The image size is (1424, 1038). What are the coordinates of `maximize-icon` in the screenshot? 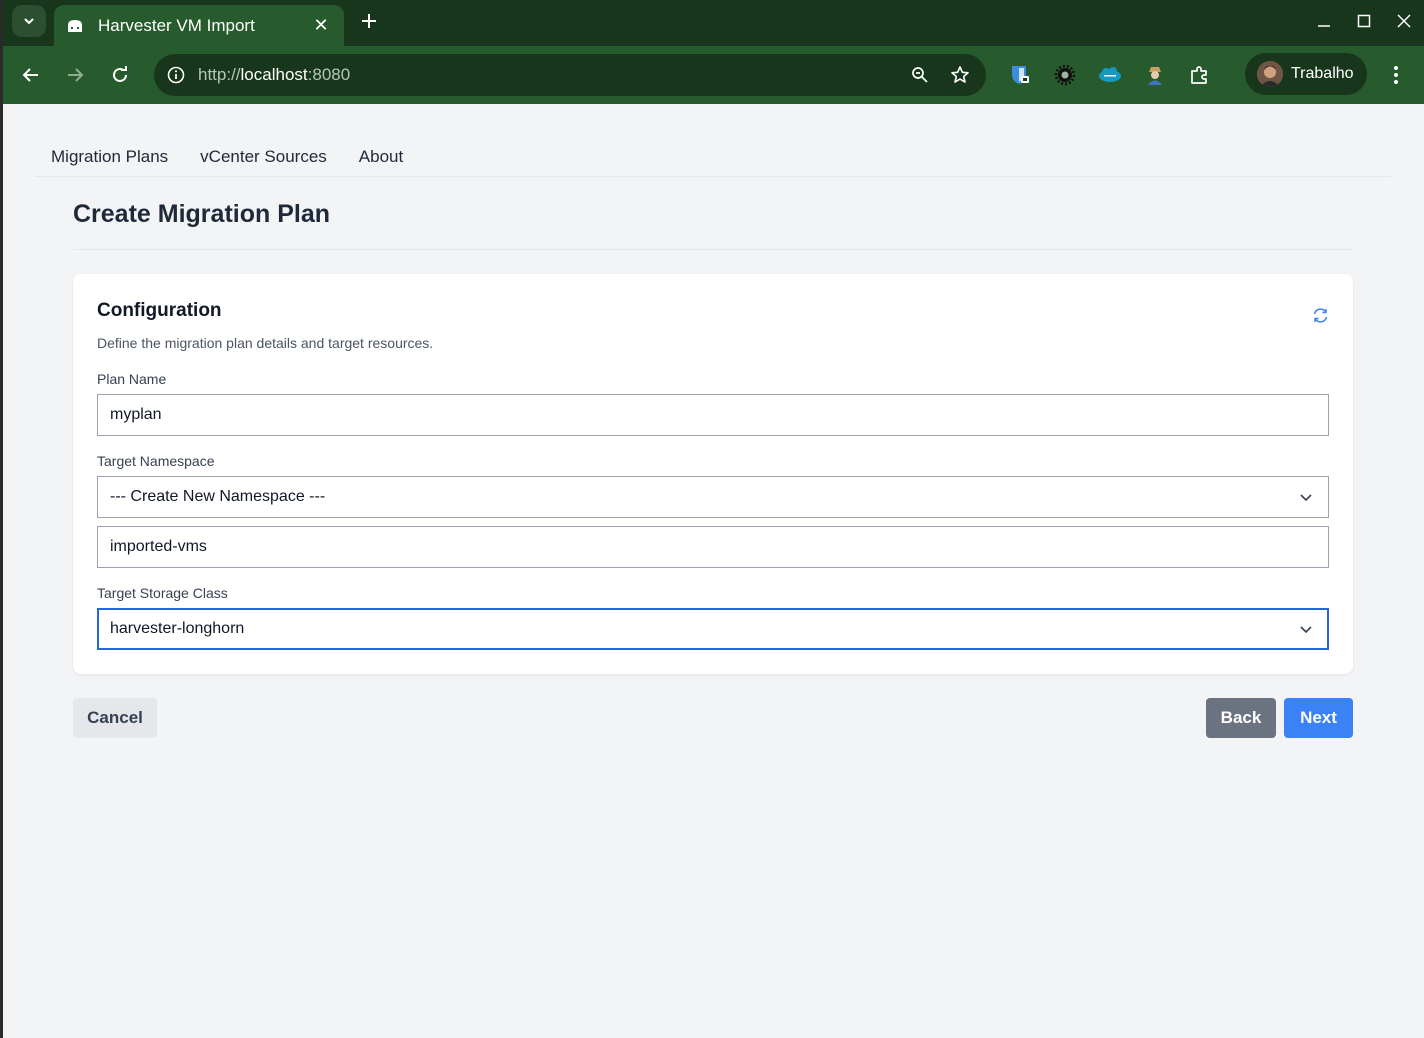 It's located at (1364, 21).